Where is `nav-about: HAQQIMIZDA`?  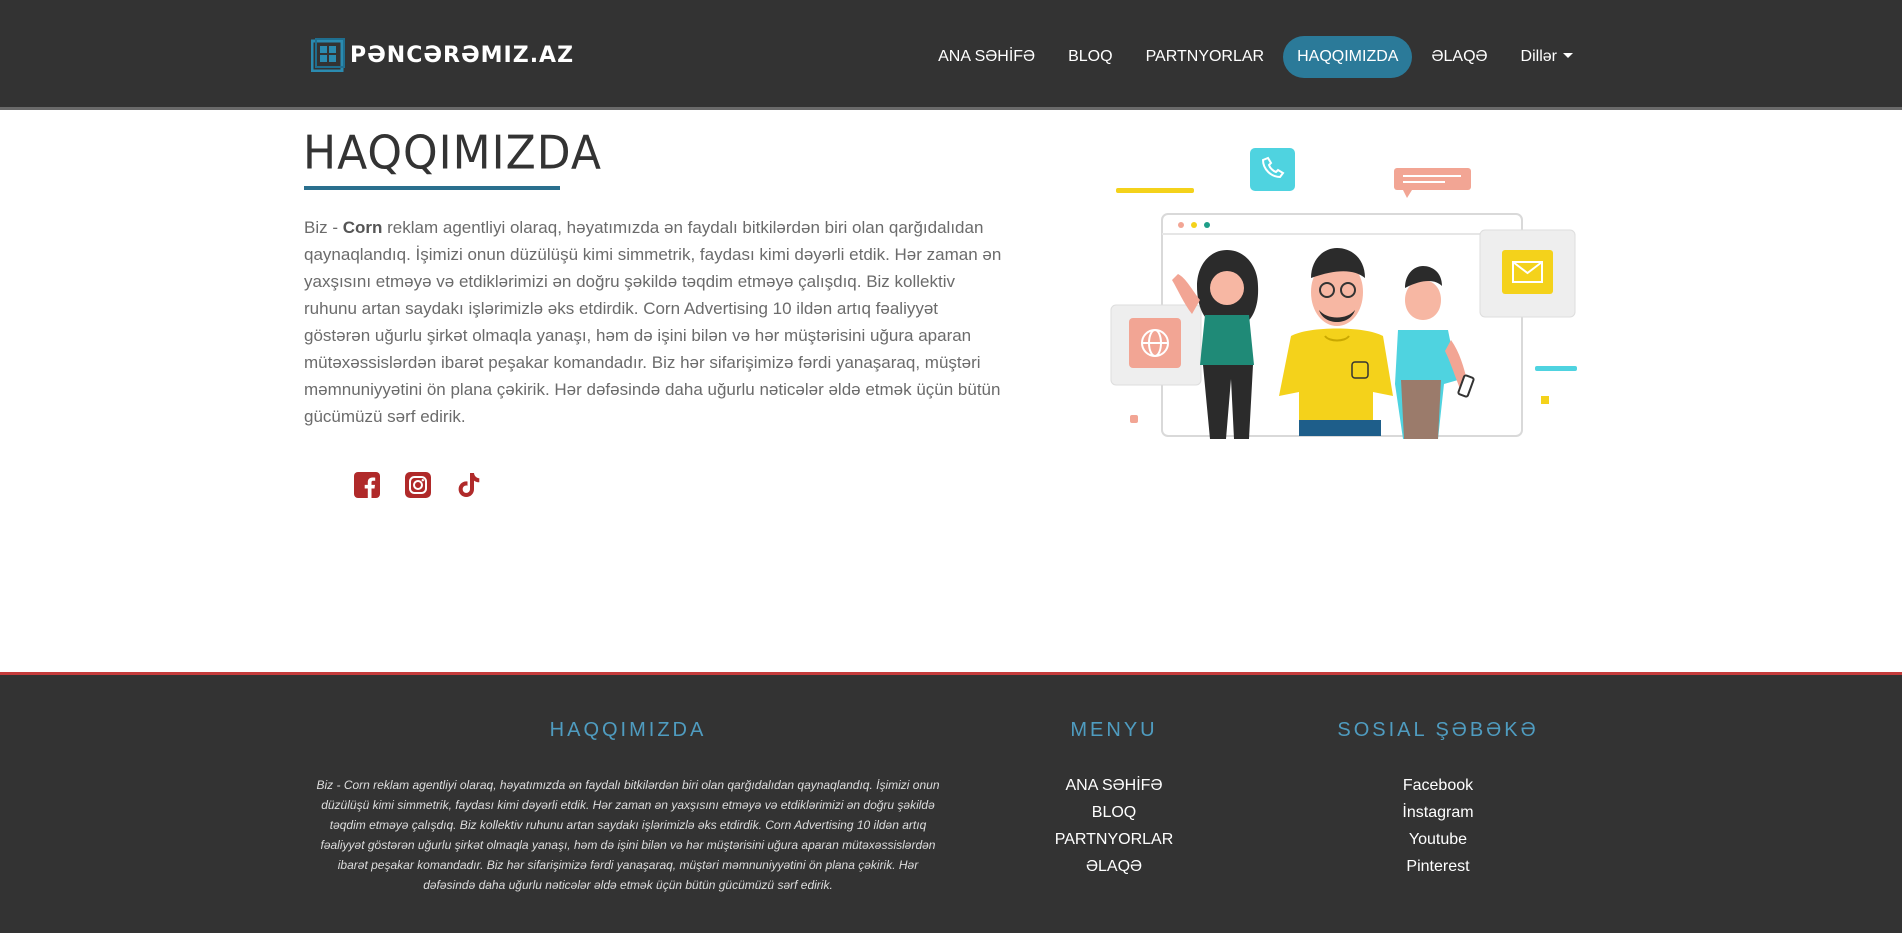 nav-about: HAQQIMIZDA is located at coordinates (1348, 57).